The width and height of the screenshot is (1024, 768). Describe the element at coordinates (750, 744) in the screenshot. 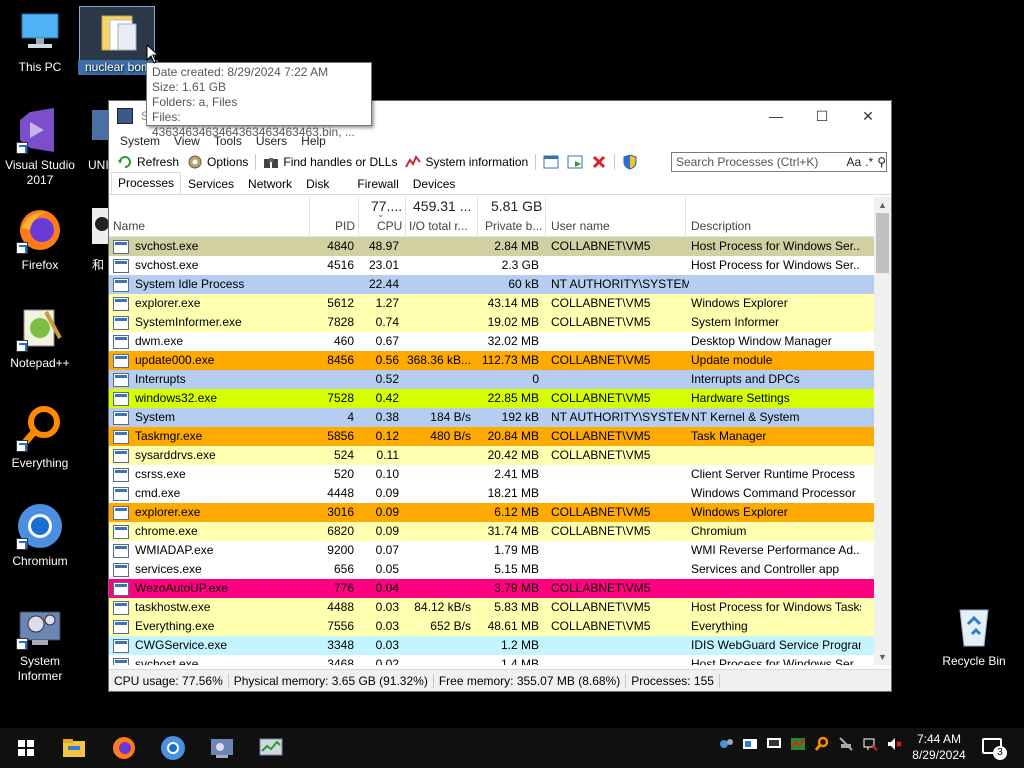

I see `tray-window-icon` at that location.